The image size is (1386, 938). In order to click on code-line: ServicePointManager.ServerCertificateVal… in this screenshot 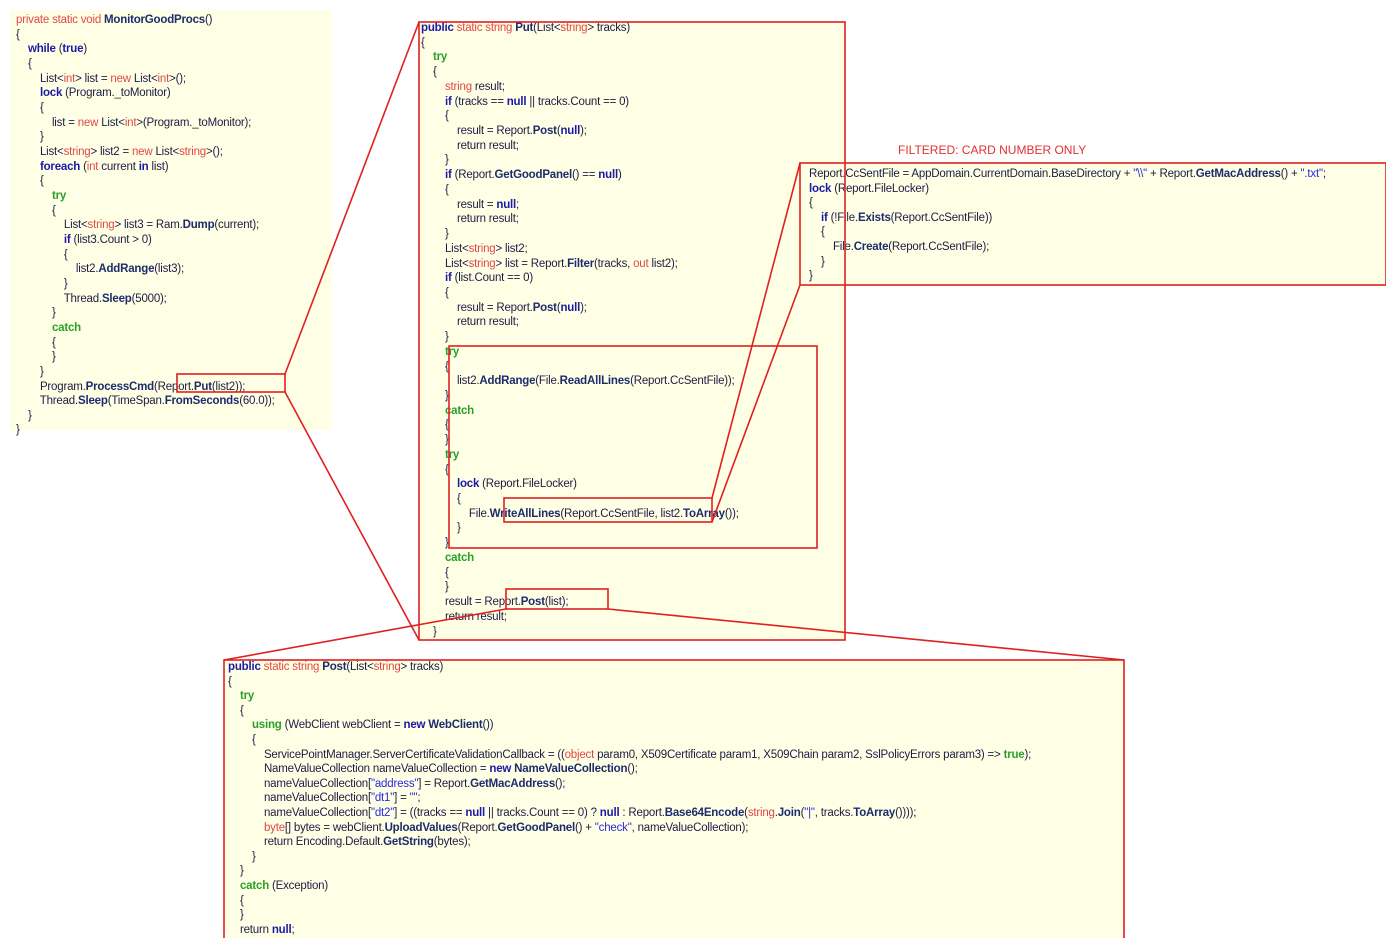, I will do `click(629, 755)`.